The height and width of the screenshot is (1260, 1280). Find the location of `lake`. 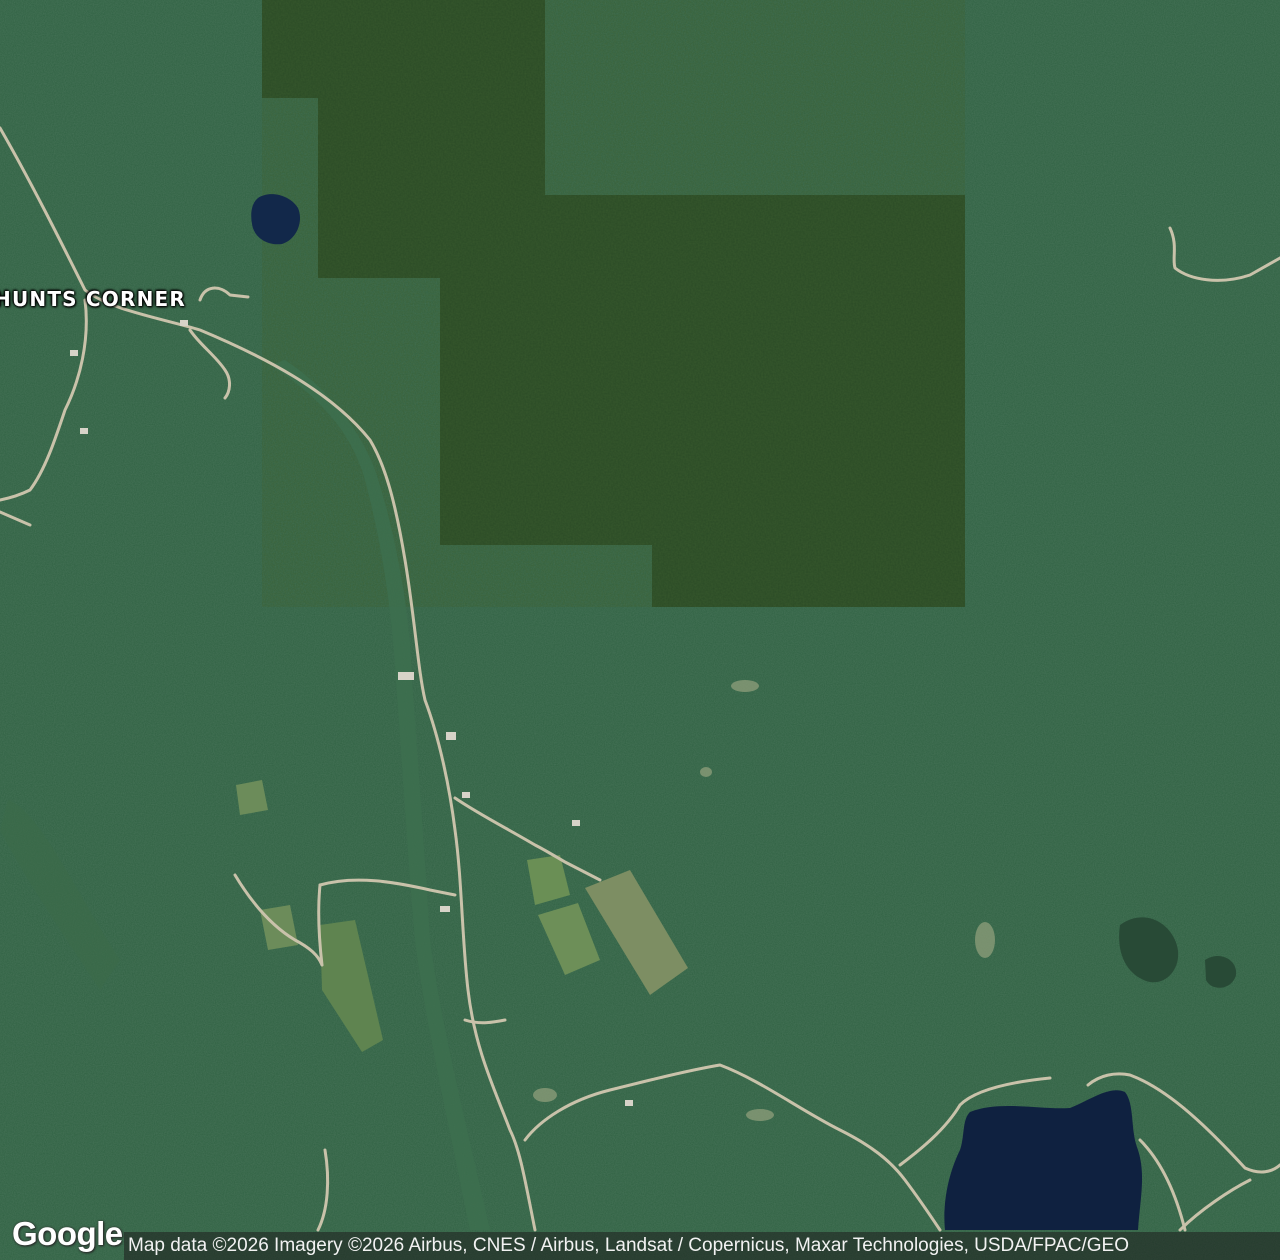

lake is located at coordinates (1043, 1160).